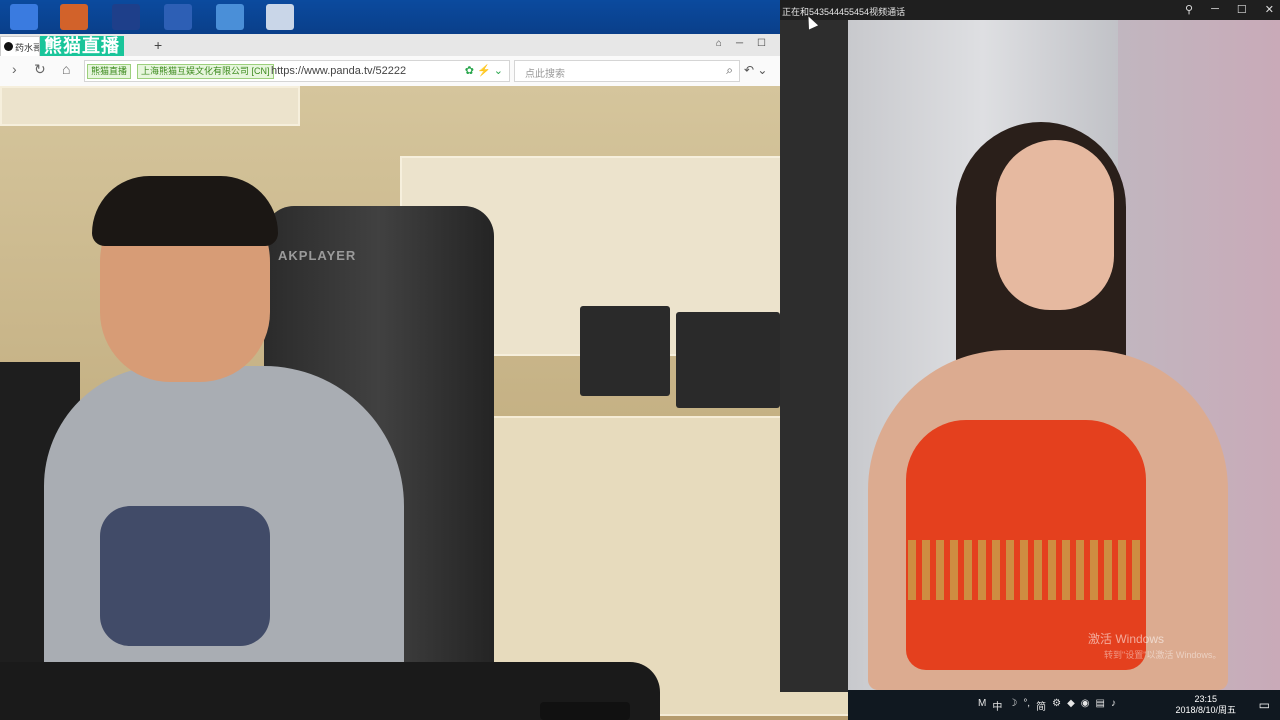 The image size is (1280, 720). What do you see at coordinates (109, 71) in the screenshot?
I see `site-badge: 熊猫直播` at bounding box center [109, 71].